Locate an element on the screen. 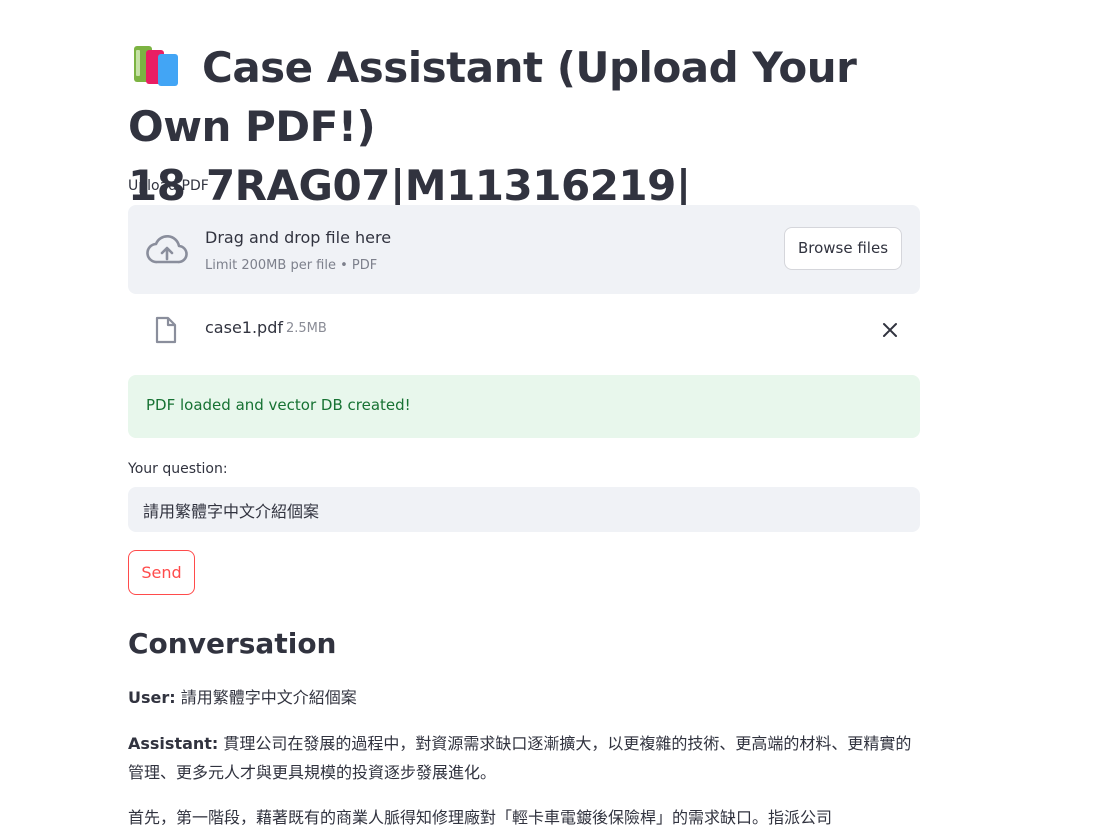 The width and height of the screenshot is (1094, 832). user-message-text: 請用繁體字中文介紹個案 is located at coordinates (268, 697).